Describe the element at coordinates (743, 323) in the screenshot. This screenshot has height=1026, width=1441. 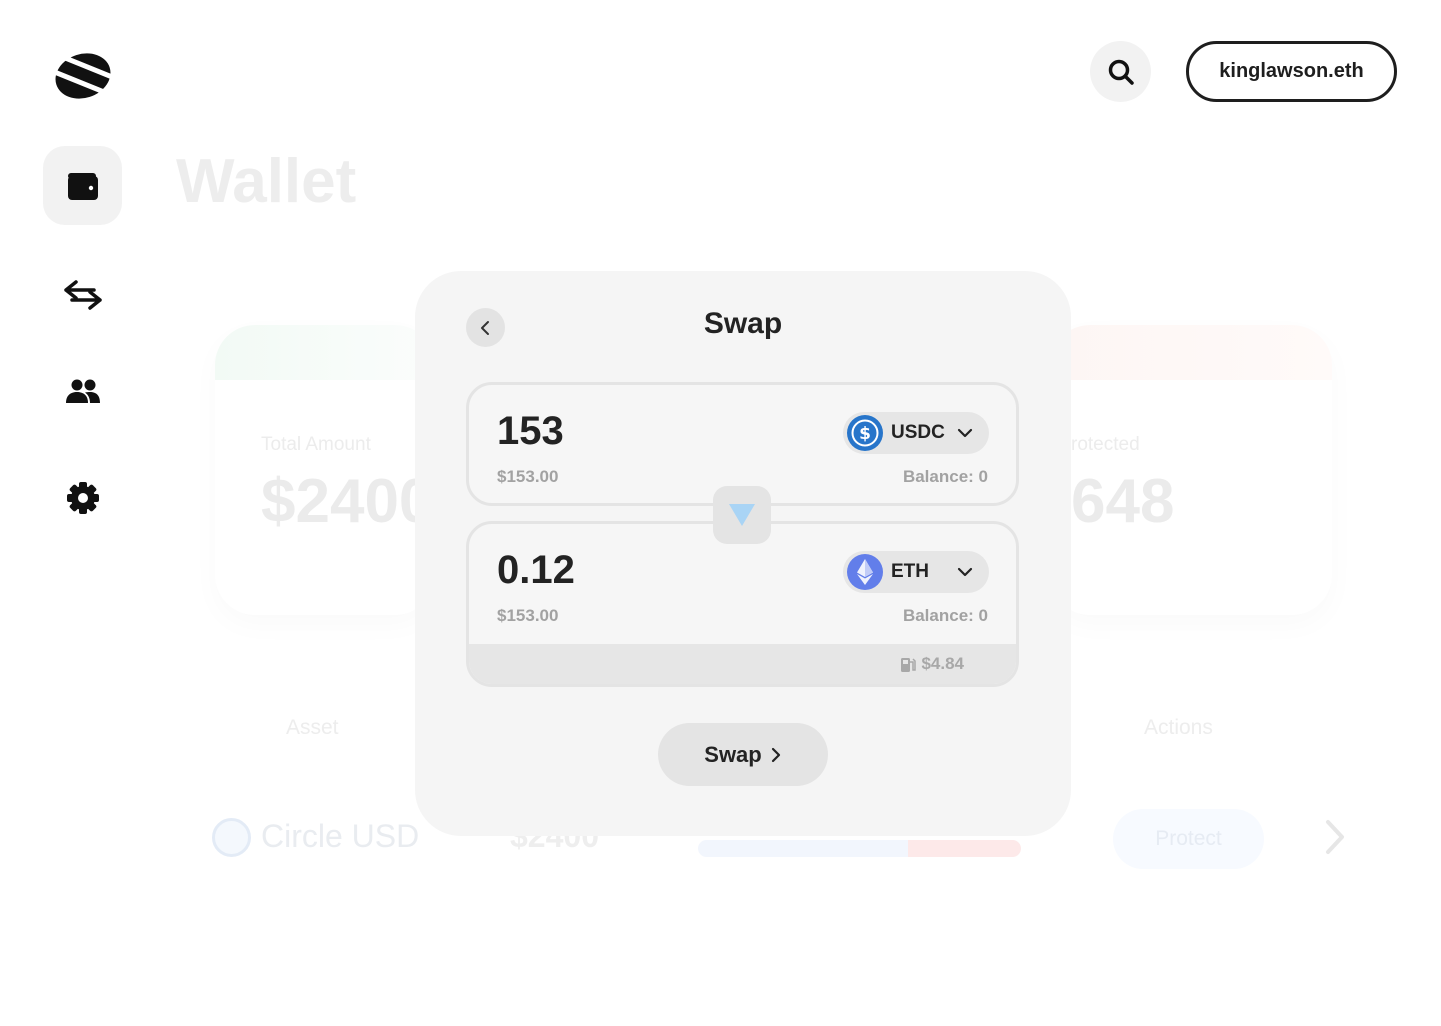
I see `modal-title: Swap` at that location.